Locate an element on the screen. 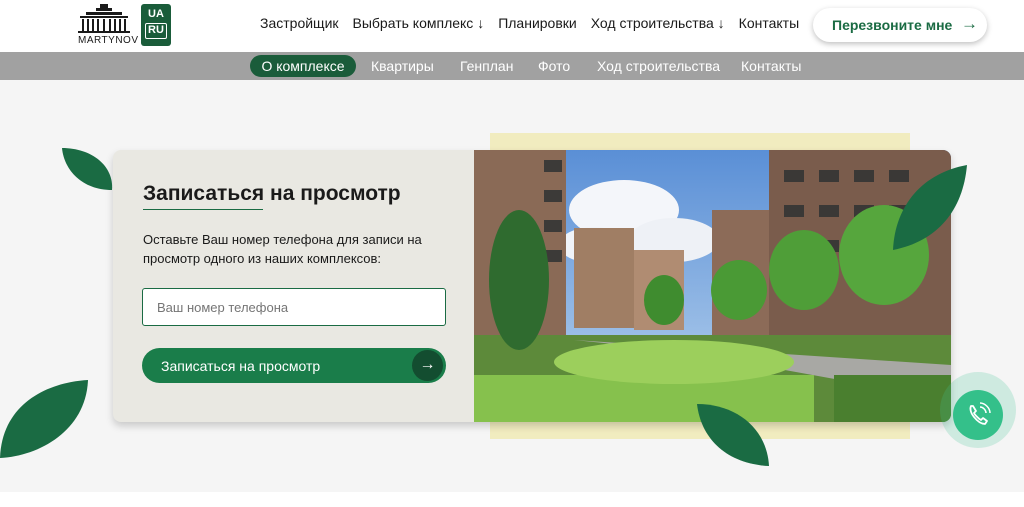 This screenshot has width=1024, height=507. building-logo-icon is located at coordinates (104, 18).